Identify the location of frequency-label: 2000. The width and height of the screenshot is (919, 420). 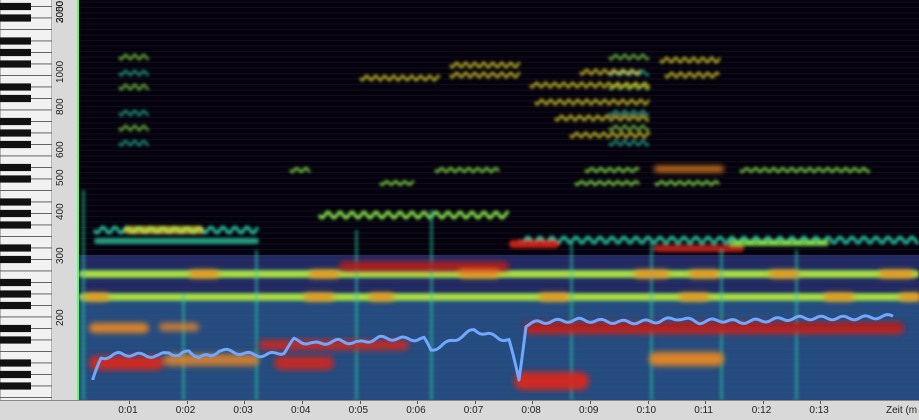
(60, 12).